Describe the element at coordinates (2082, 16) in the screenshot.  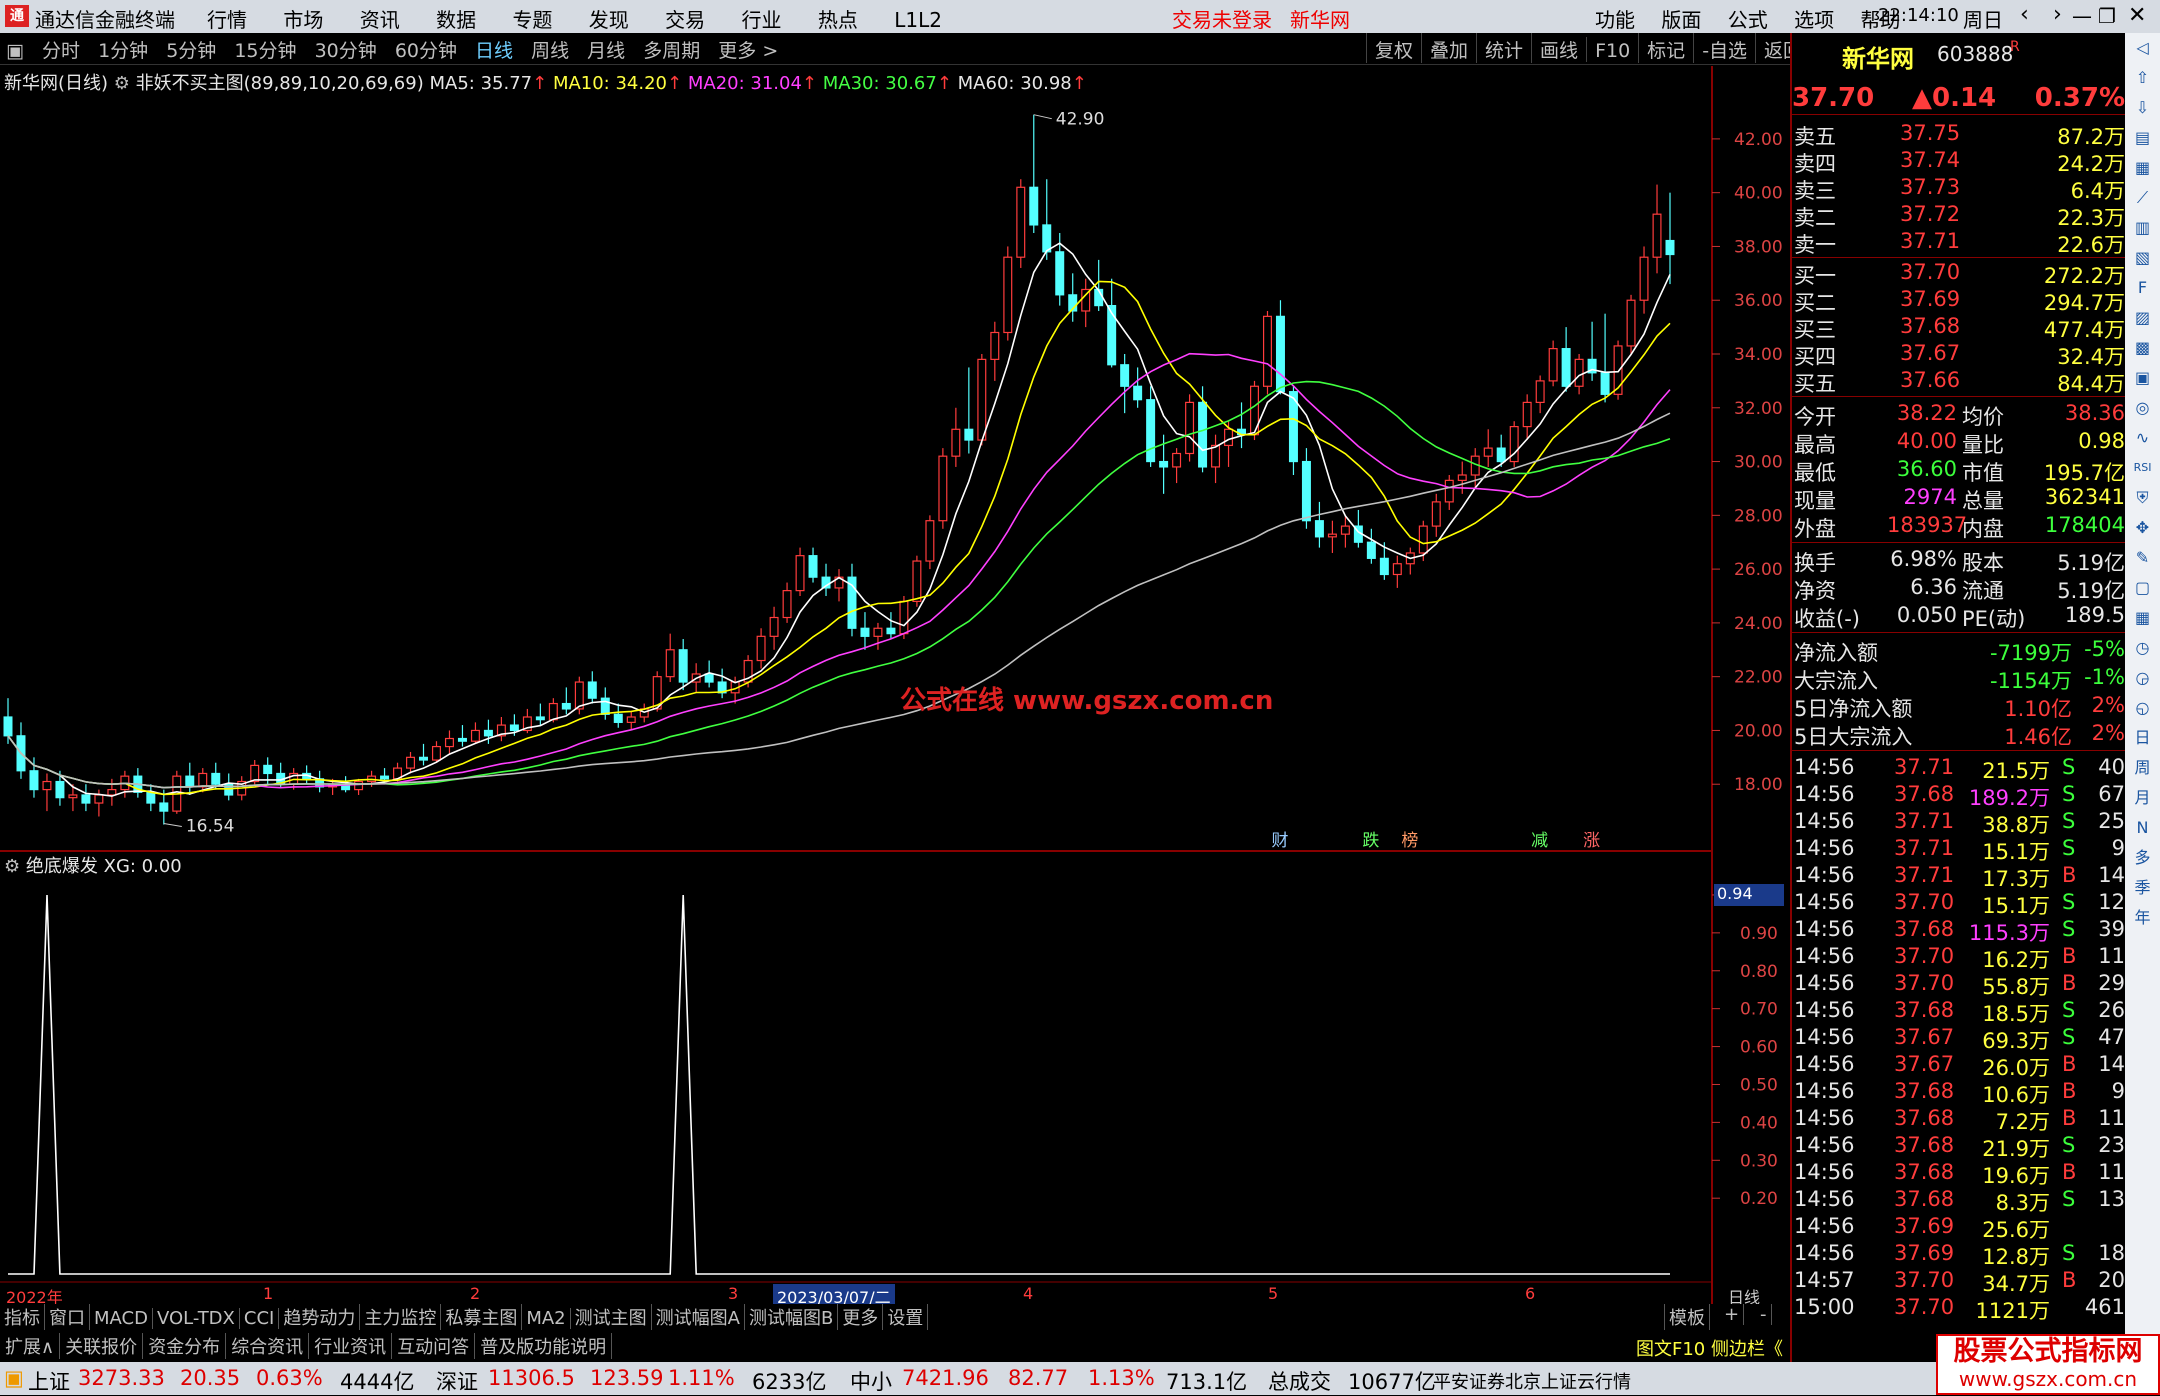
I see `minimize-icon: —` at that location.